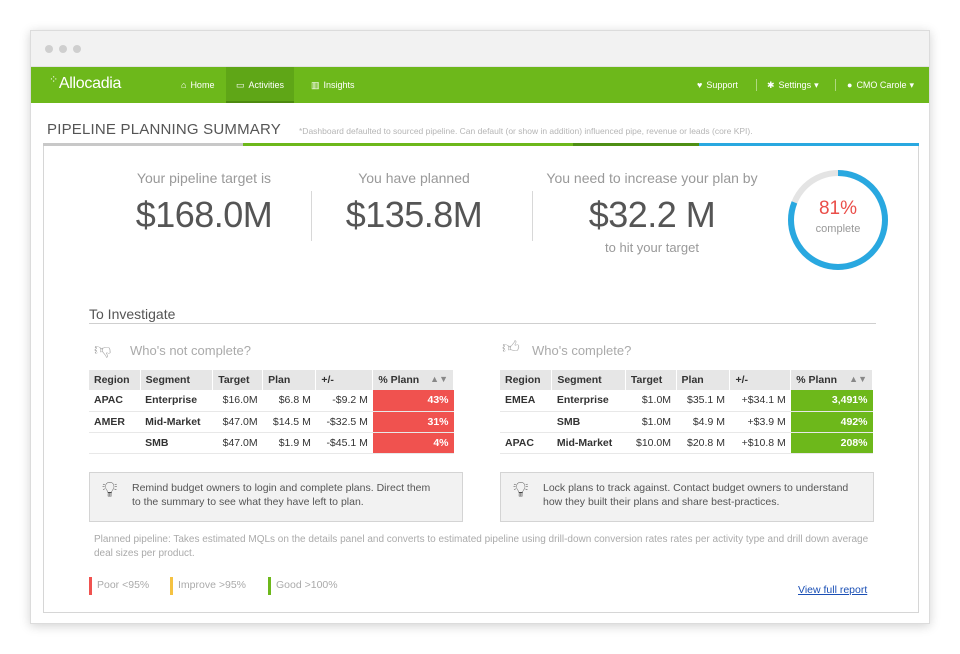 This screenshot has width=960, height=654. I want to click on logo-text: Allocadia, so click(90, 83).